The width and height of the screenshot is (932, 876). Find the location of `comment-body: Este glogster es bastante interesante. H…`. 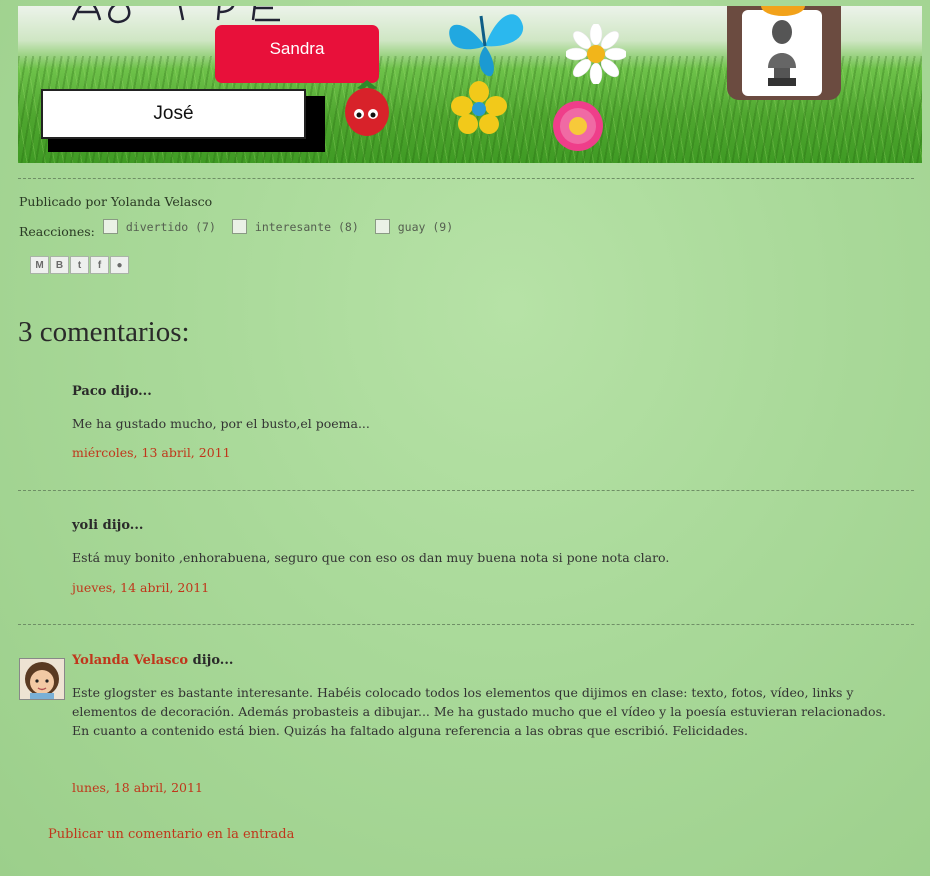

comment-body: Este glogster es bastante interesante. H… is located at coordinates (479, 711).